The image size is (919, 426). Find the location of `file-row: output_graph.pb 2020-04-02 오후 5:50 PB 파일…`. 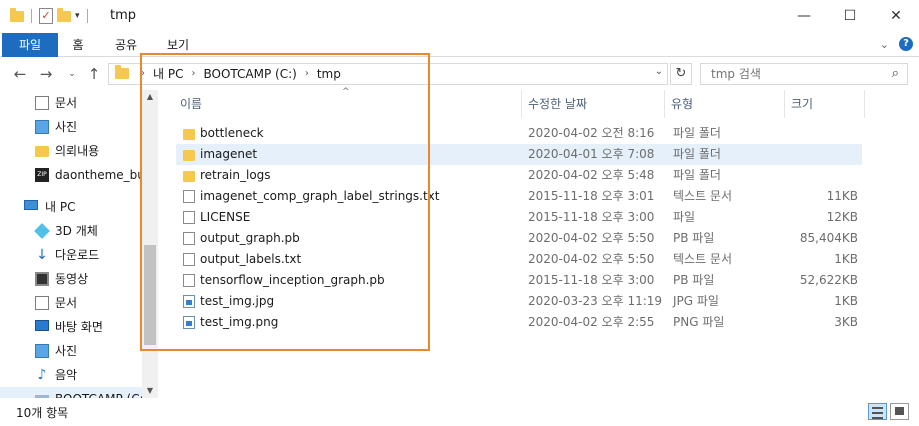

file-row: output_graph.pb 2020-04-02 오후 5:50 PB 파일… is located at coordinates (519, 238).